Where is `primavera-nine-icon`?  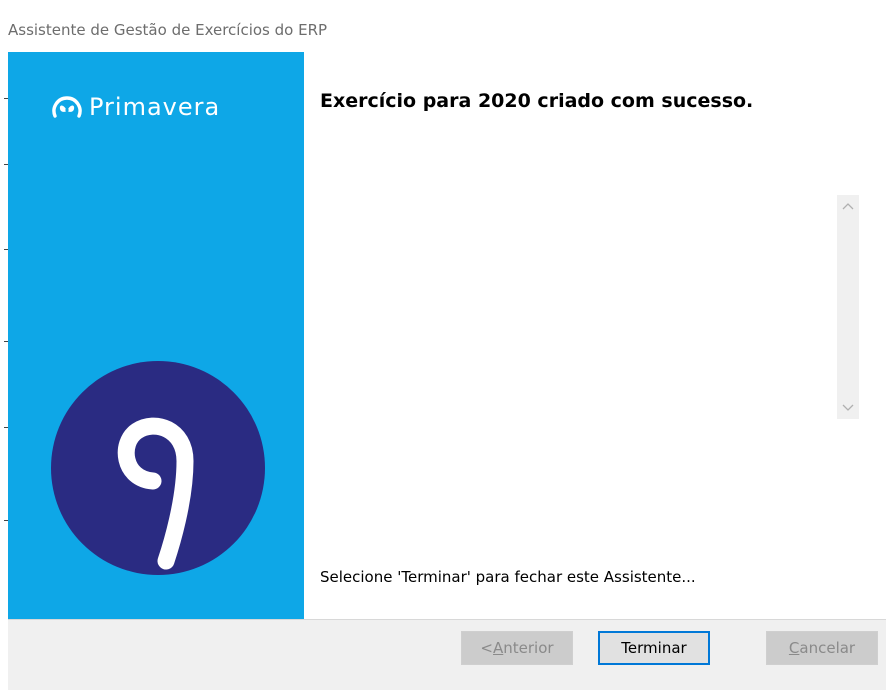 primavera-nine-icon is located at coordinates (158, 468).